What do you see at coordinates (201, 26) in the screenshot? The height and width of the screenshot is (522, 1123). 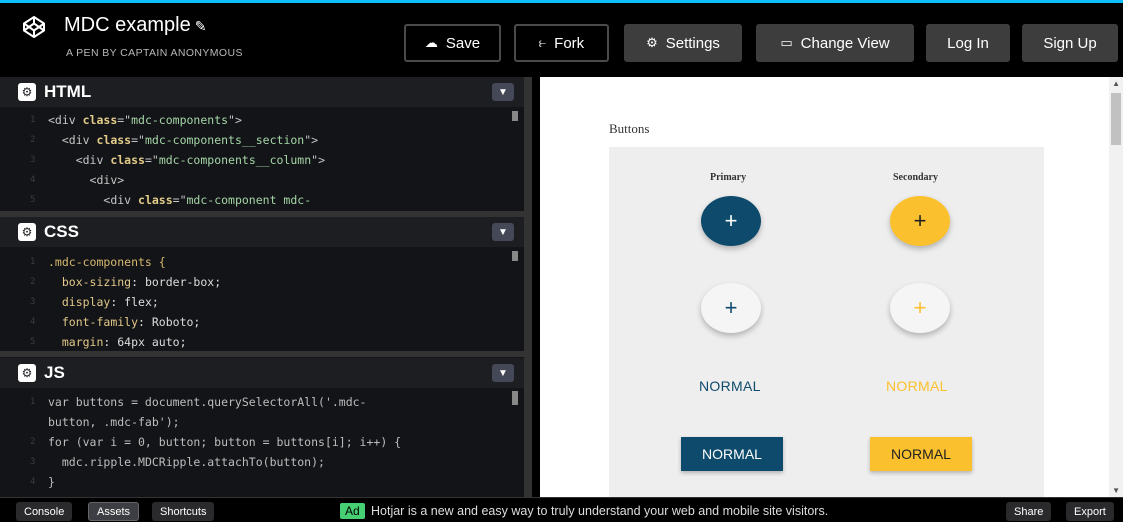 I see `edit-pencil-icon: ✎` at bounding box center [201, 26].